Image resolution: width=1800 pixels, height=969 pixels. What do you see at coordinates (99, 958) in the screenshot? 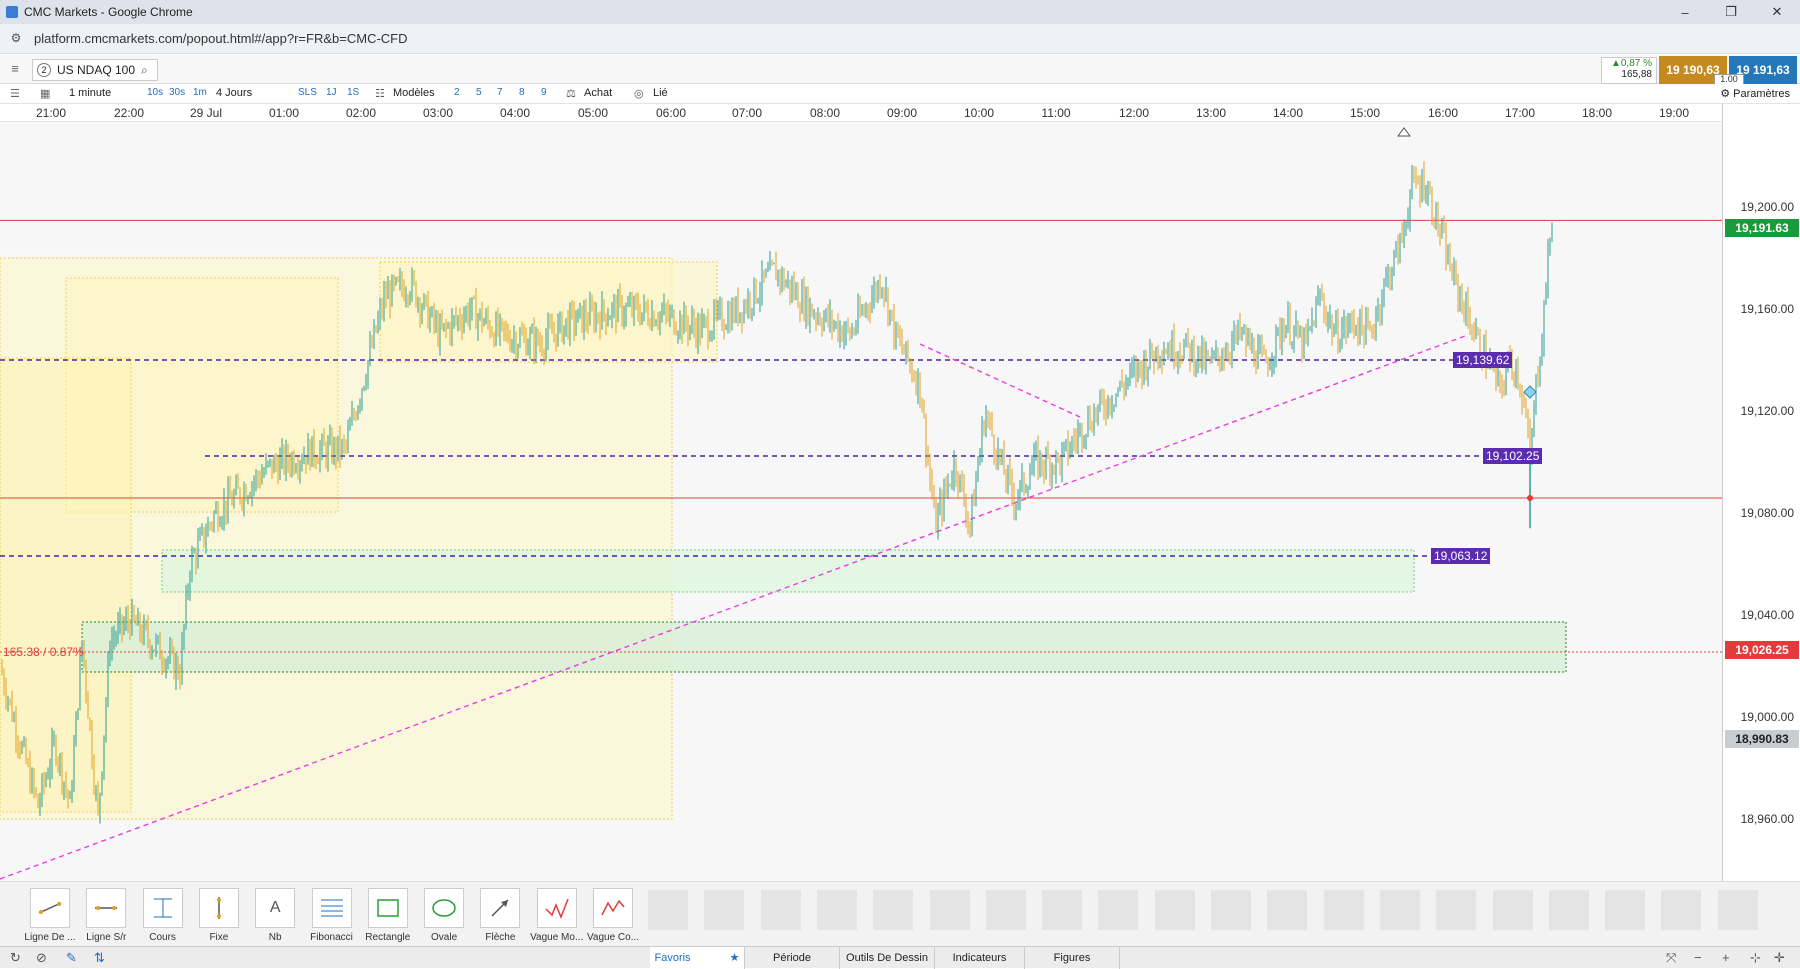
I see `sort-icon: ⇅` at bounding box center [99, 958].